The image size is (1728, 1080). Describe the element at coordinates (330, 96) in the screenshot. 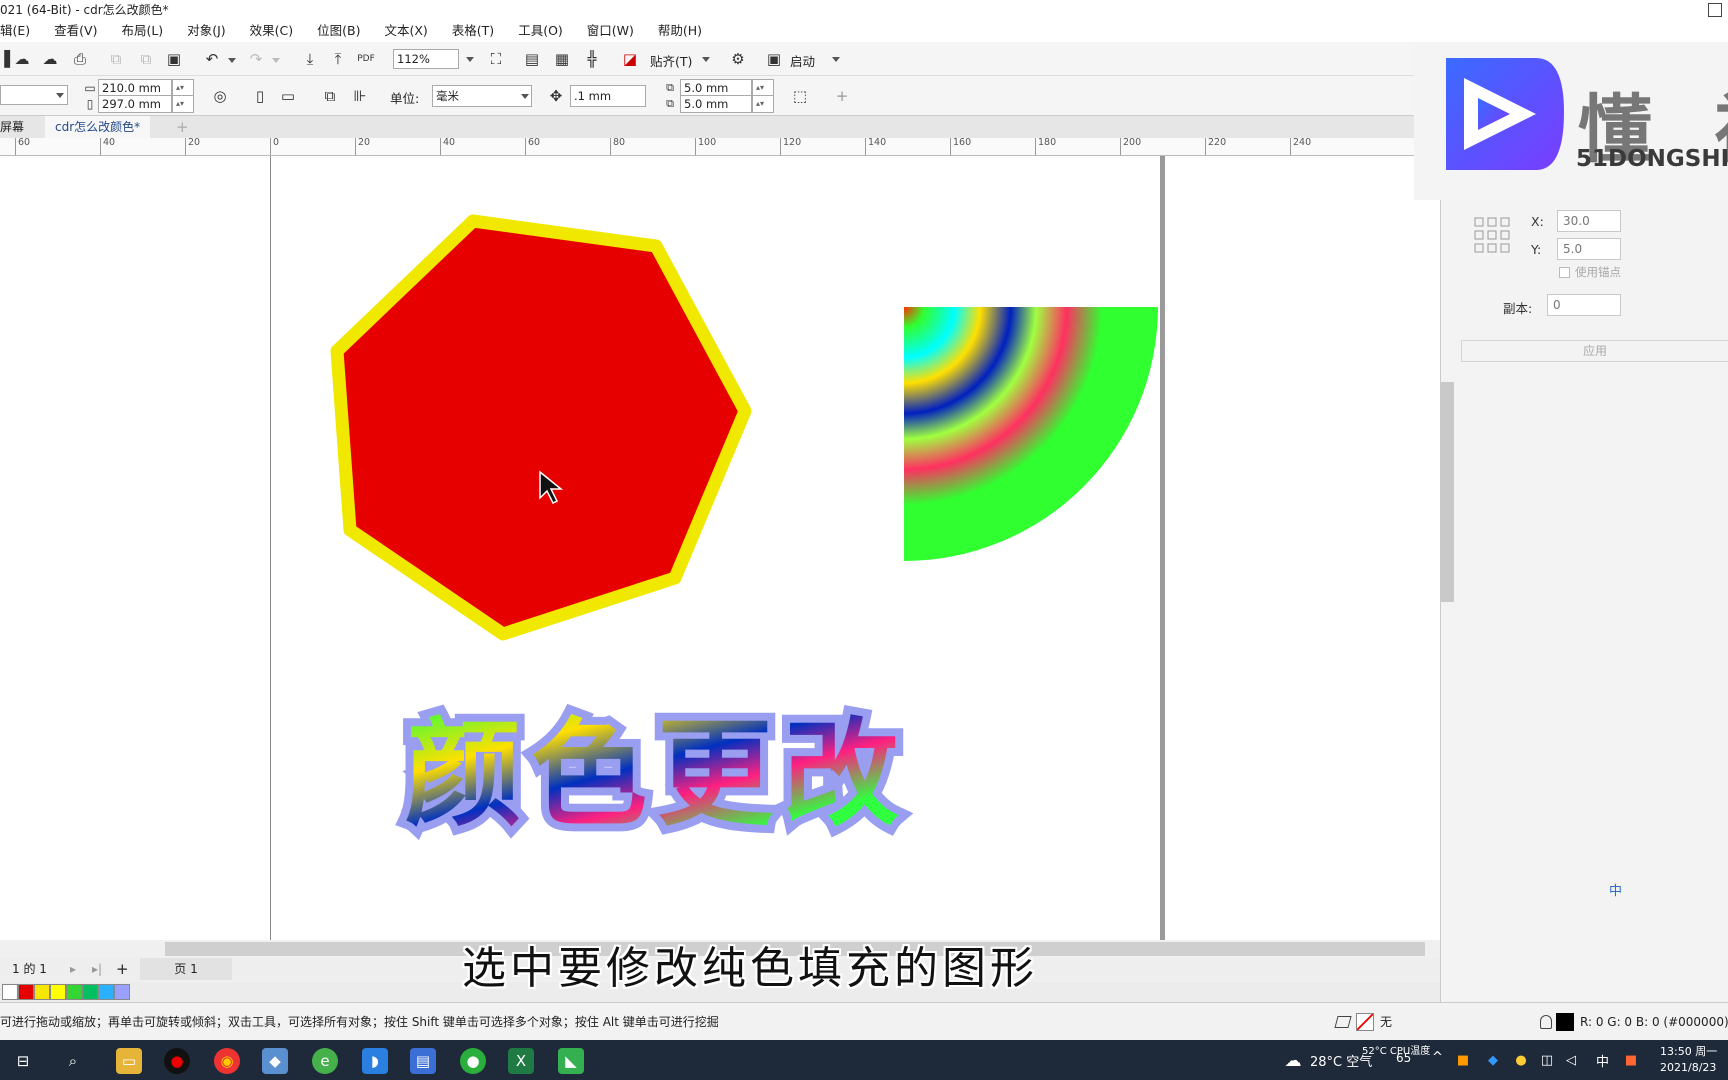

I see `current-page-icon: ⧉` at that location.